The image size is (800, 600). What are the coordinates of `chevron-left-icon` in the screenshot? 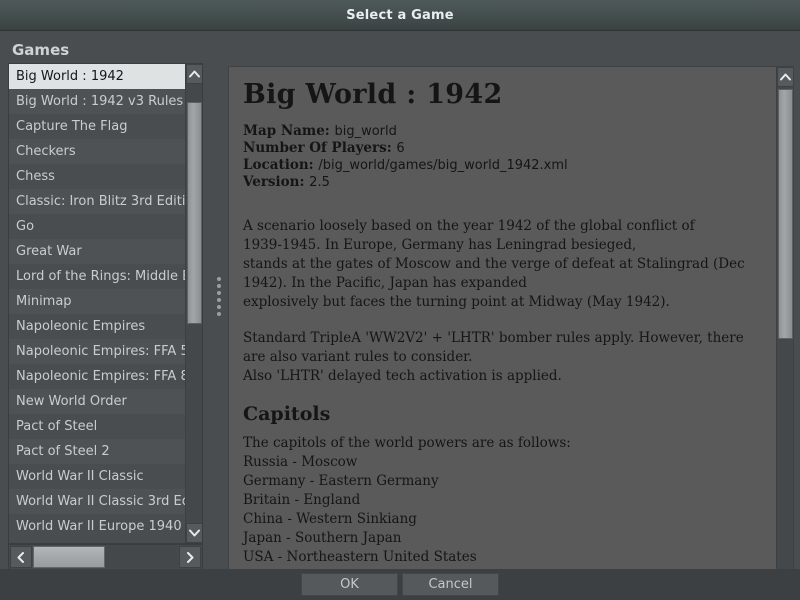 It's located at (21, 557).